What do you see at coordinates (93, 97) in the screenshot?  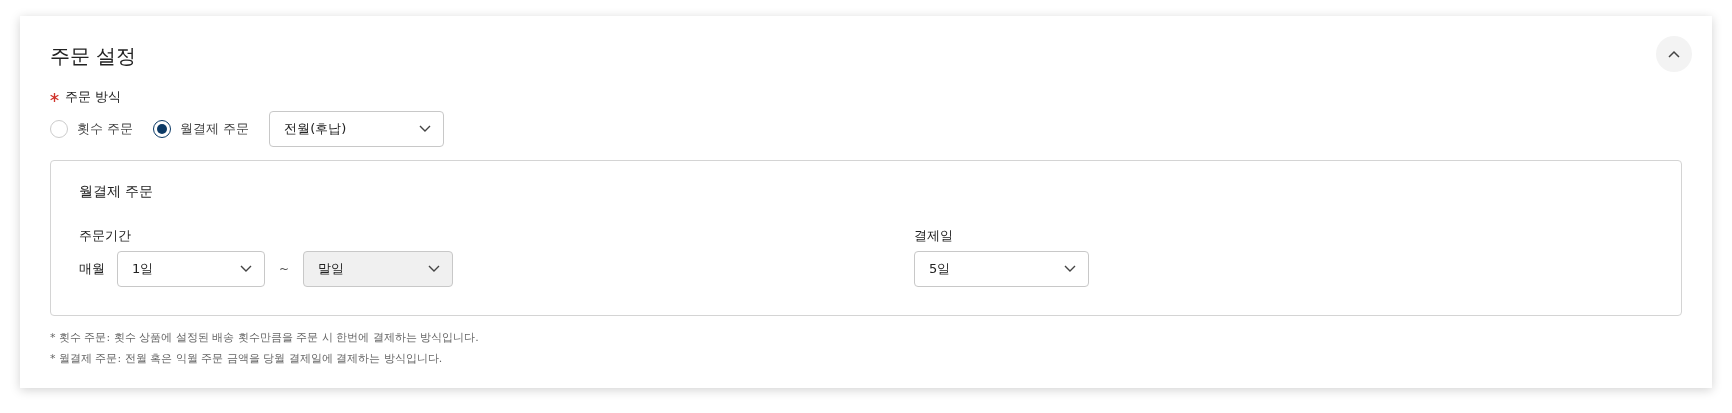 I see `field-label: 주문 방식` at bounding box center [93, 97].